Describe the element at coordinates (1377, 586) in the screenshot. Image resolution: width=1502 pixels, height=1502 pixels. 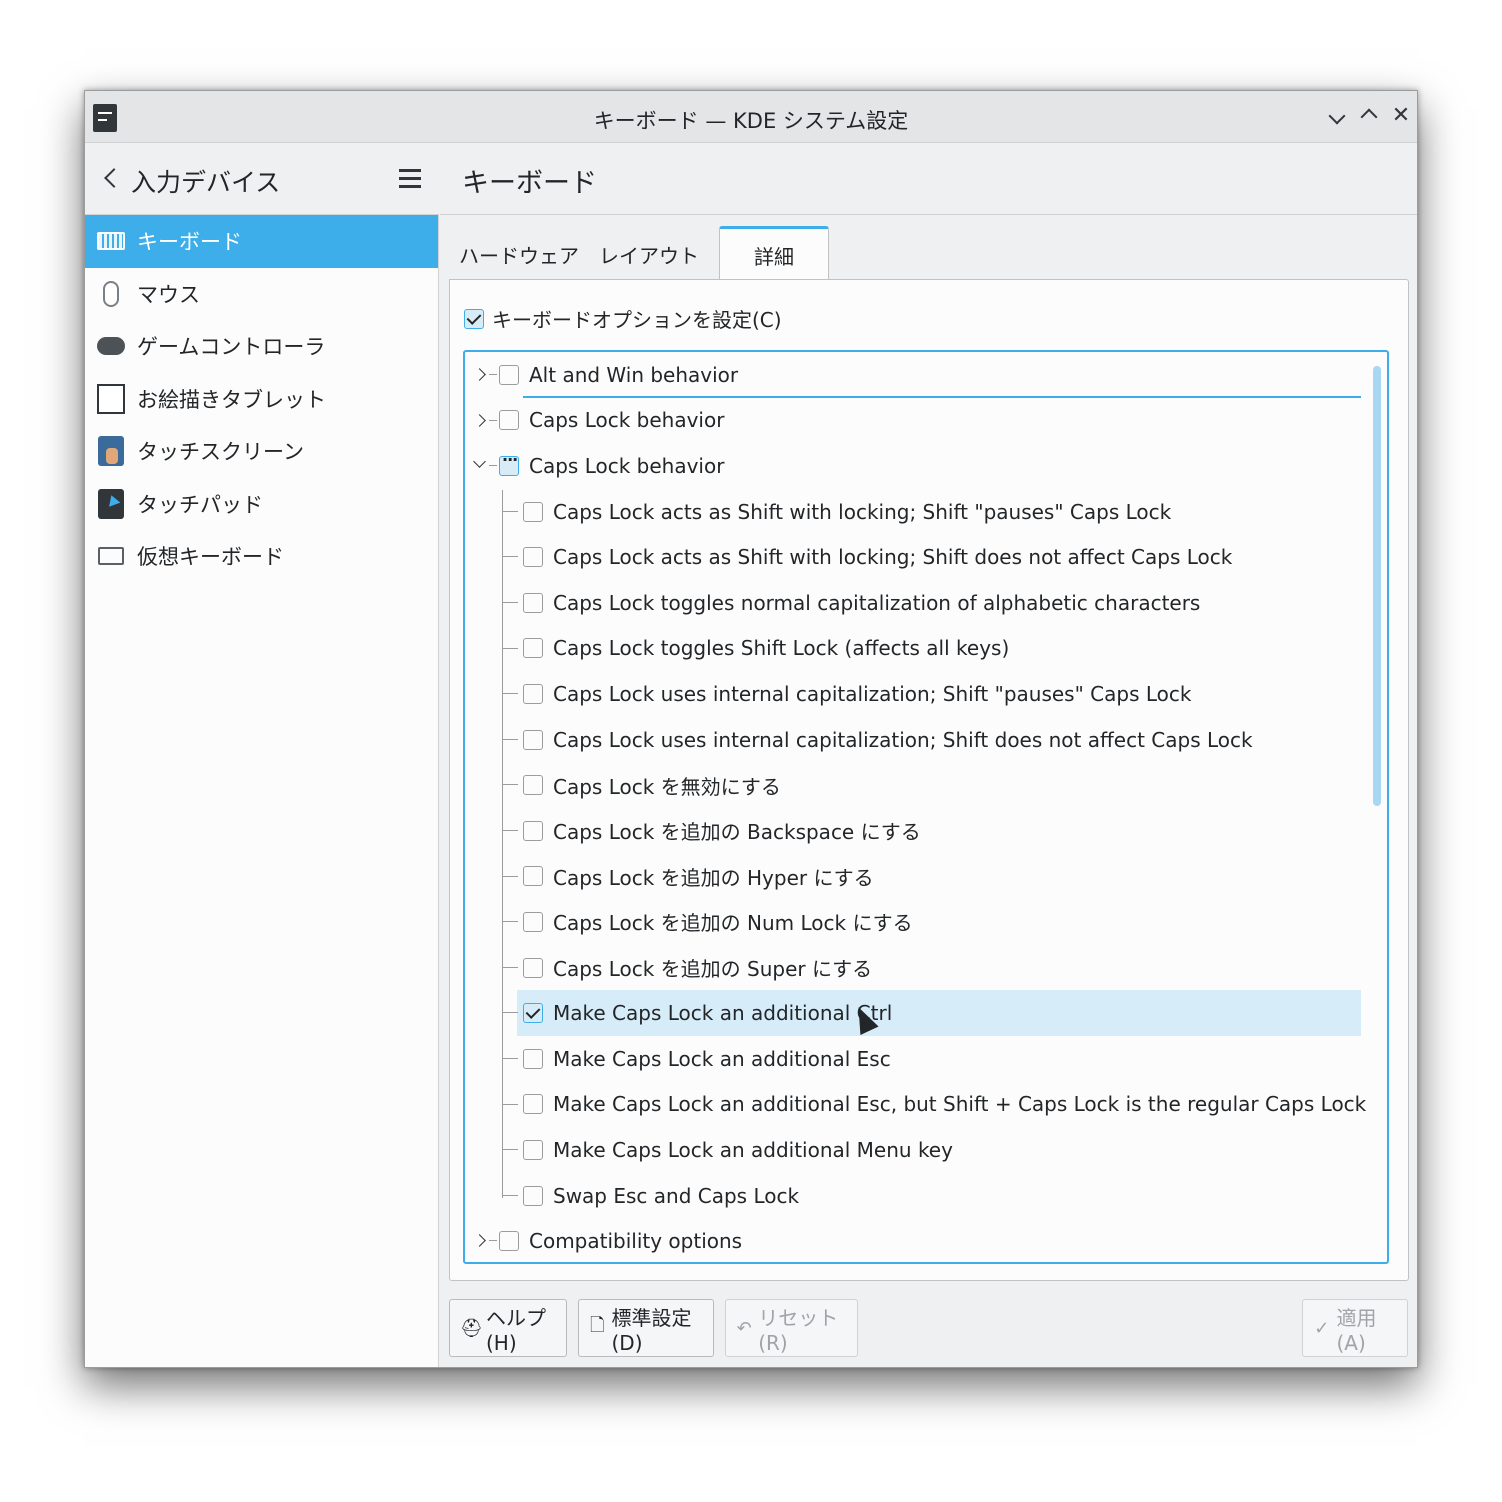
I see `tree-scrollbar` at that location.